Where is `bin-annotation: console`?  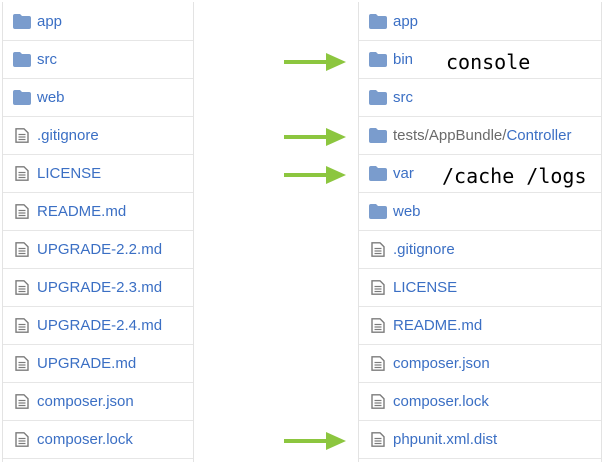 bin-annotation: console is located at coordinates (488, 62).